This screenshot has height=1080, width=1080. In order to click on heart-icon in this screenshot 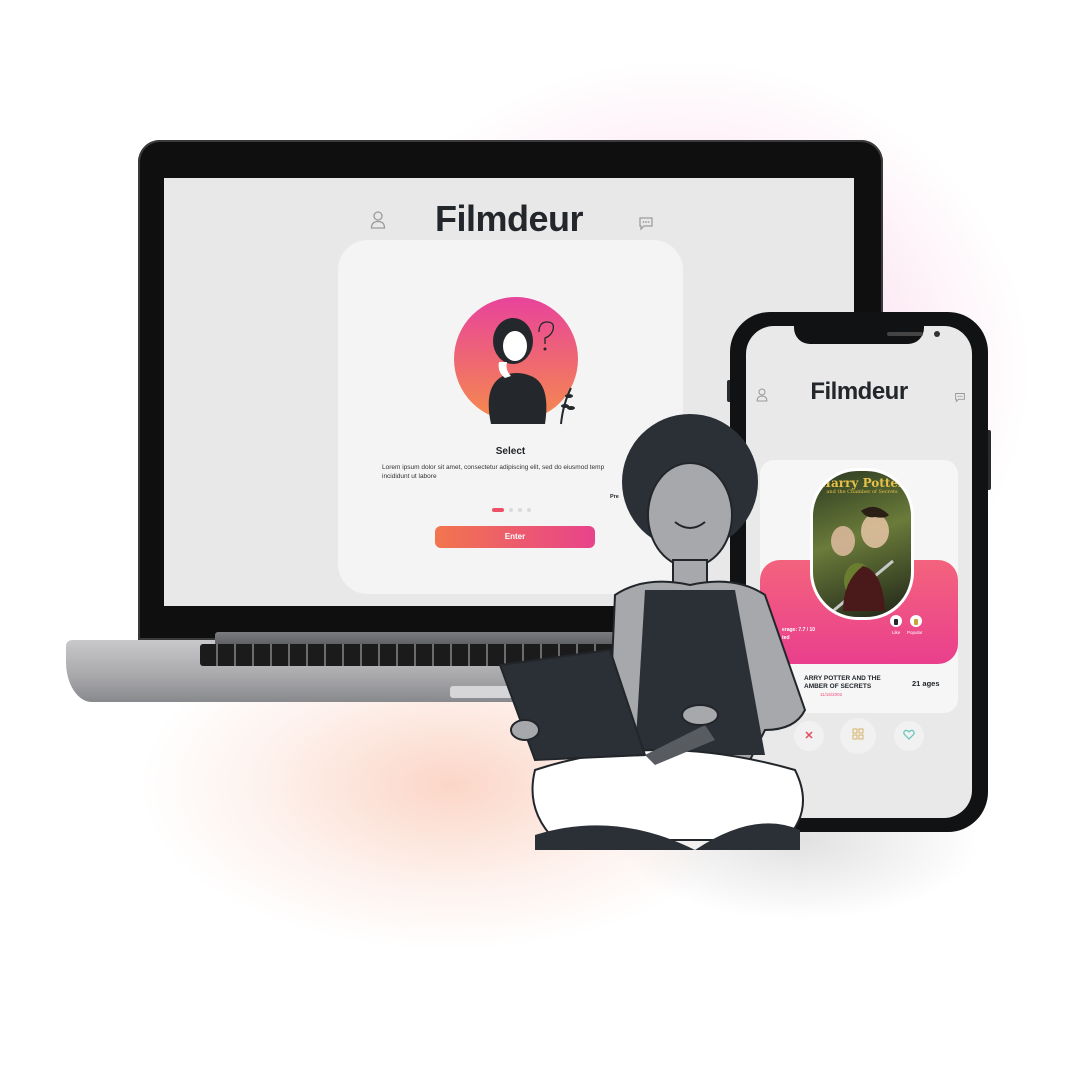, I will do `click(909, 734)`.